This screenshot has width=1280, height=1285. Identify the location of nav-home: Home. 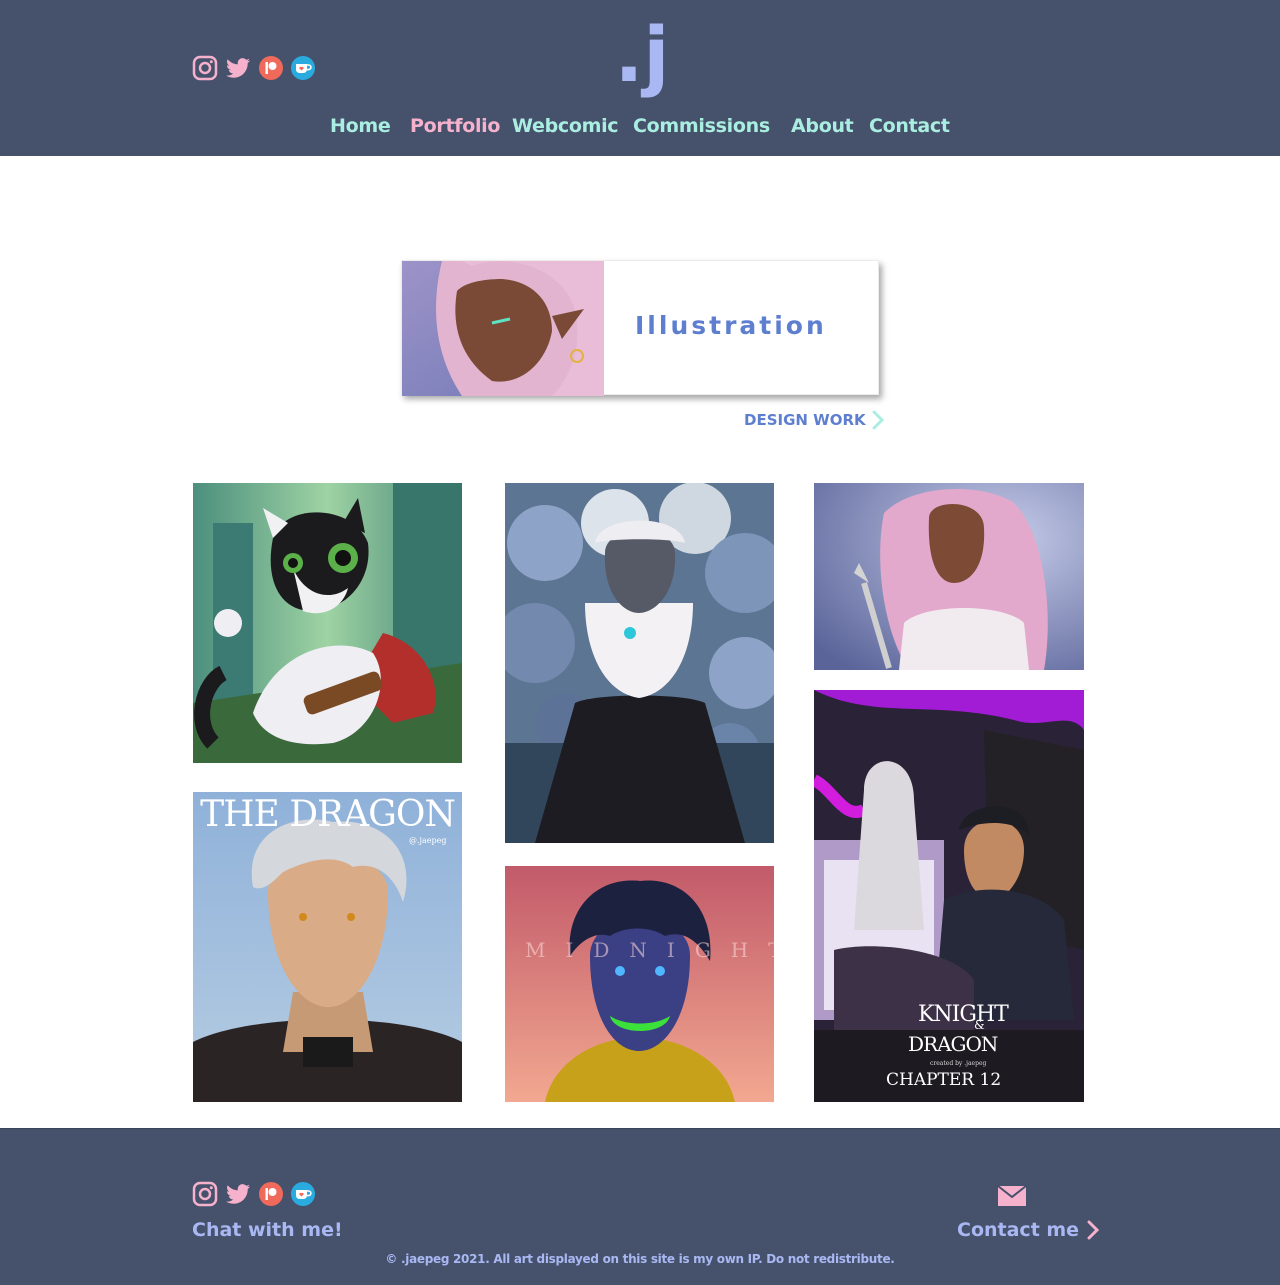
(360, 126).